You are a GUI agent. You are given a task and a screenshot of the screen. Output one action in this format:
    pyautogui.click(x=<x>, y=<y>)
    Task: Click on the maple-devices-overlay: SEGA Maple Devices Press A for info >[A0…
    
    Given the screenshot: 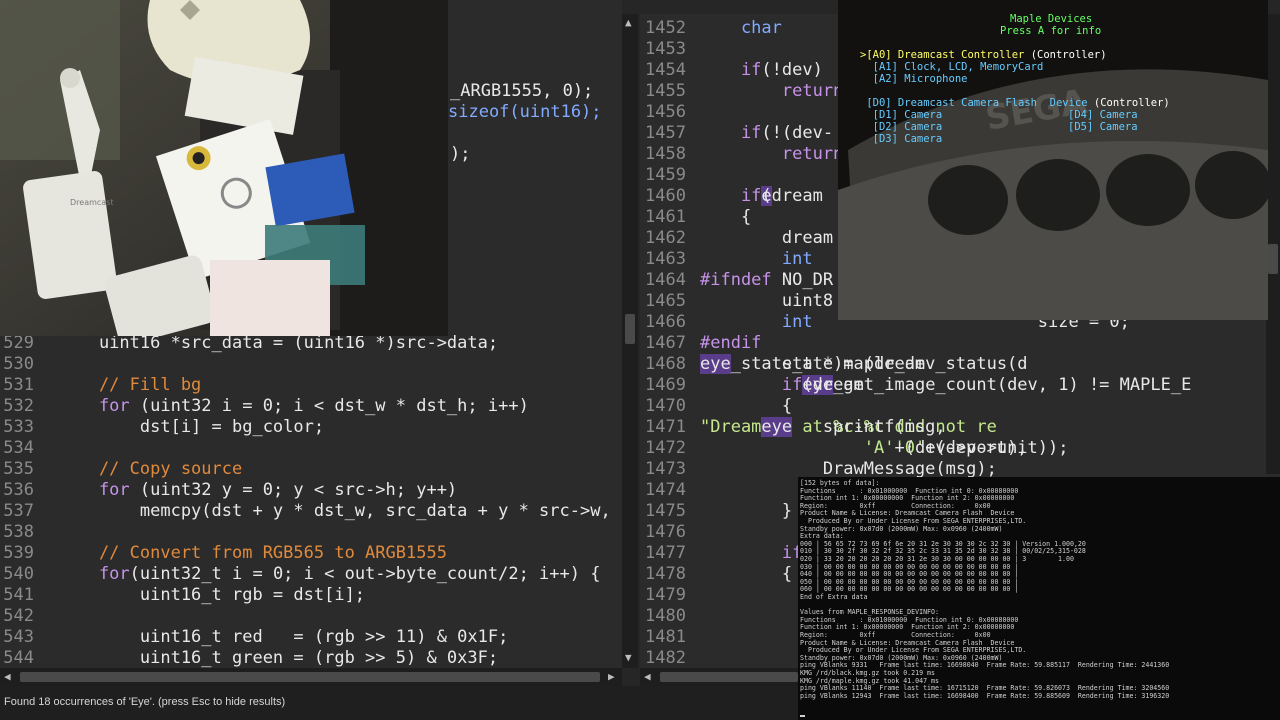 What is the action you would take?
    pyautogui.click(x=1053, y=160)
    